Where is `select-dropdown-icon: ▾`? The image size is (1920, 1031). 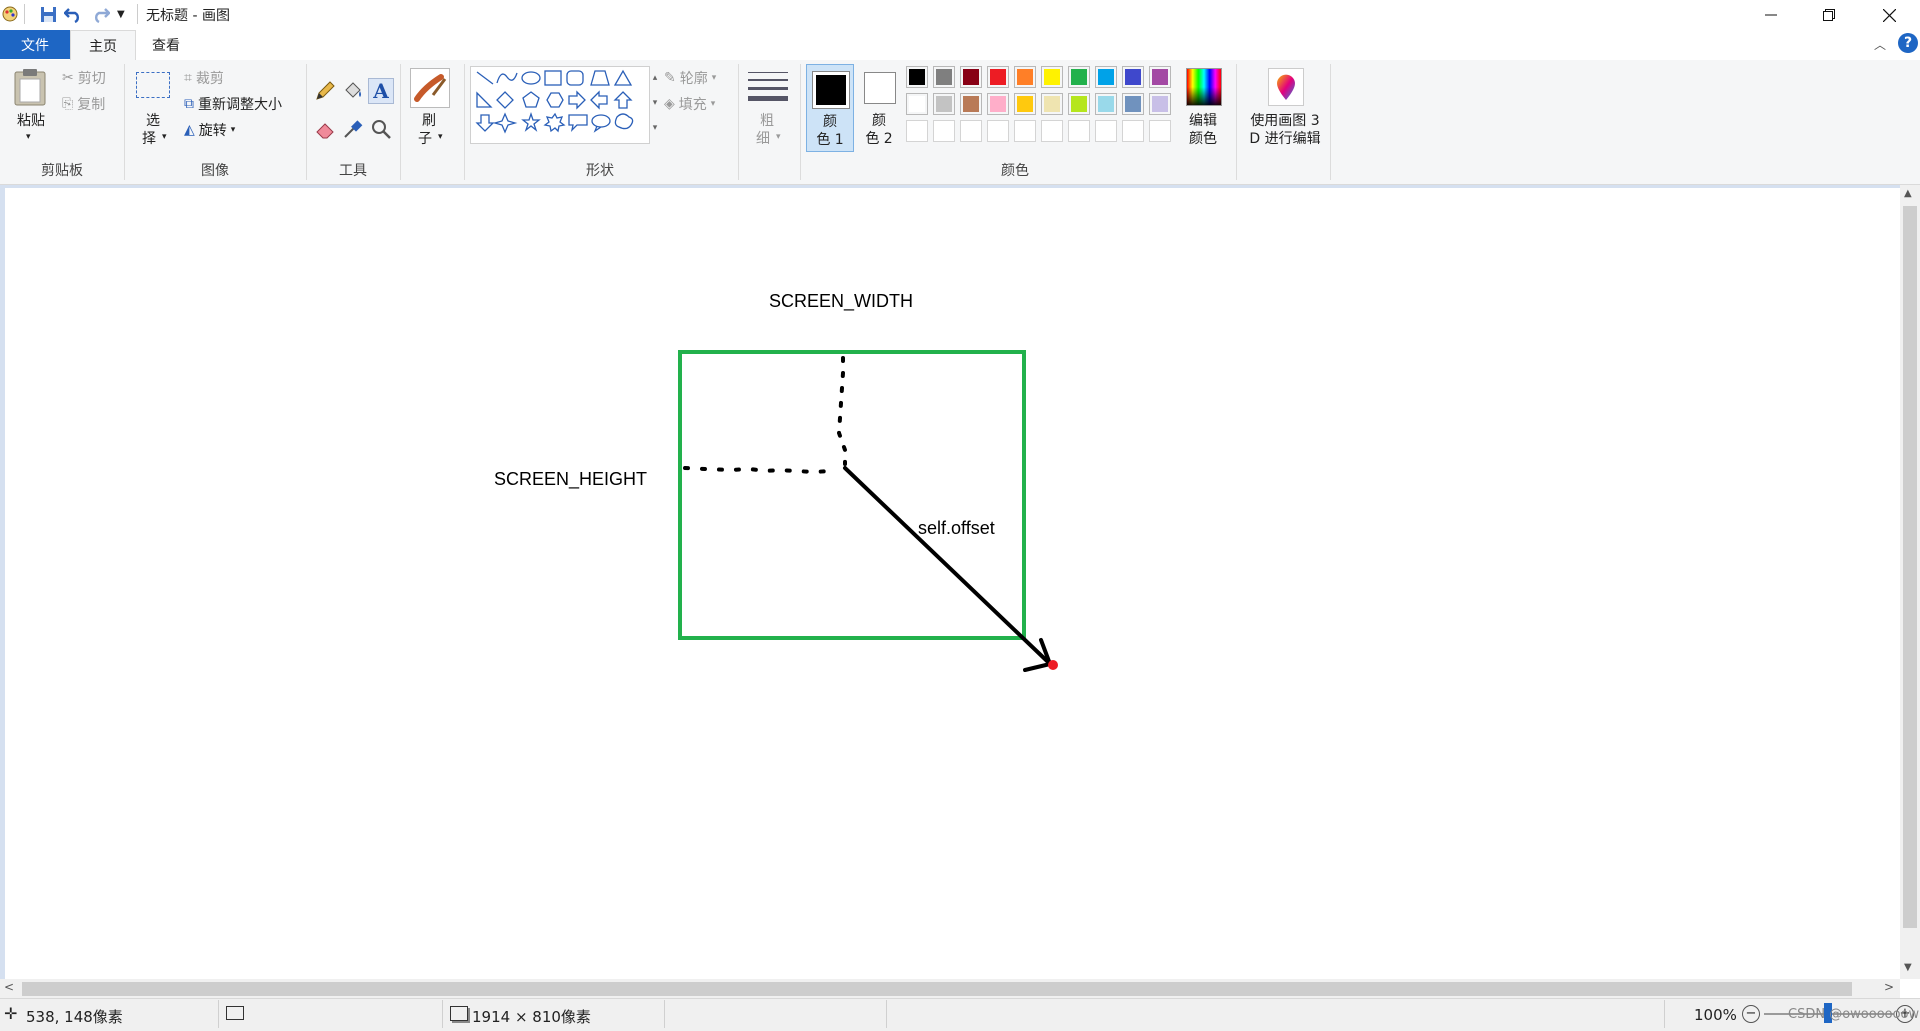 select-dropdown-icon: ▾ is located at coordinates (164, 137).